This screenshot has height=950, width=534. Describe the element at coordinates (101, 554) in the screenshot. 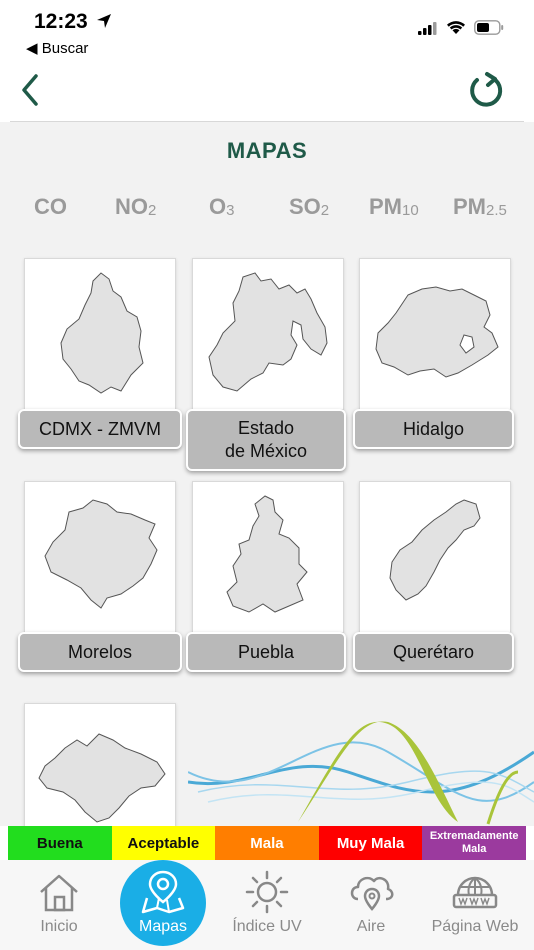

I see `morelos-map-icon` at that location.